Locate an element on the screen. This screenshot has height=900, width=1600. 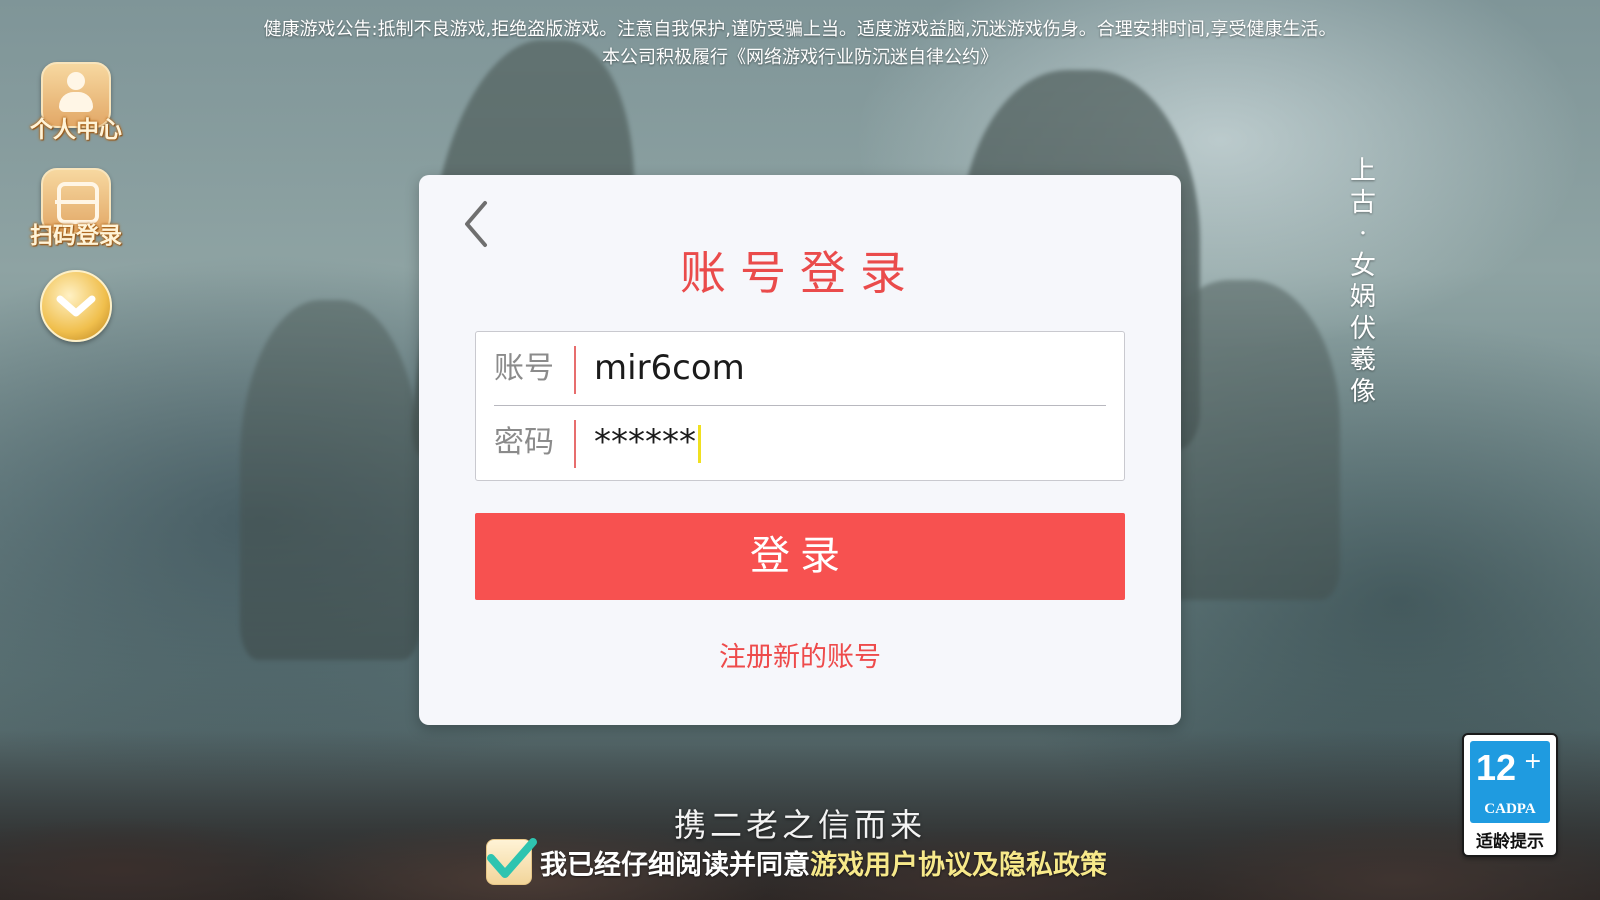
age-rating-panel: 12 + CADPA is located at coordinates (1510, 782).